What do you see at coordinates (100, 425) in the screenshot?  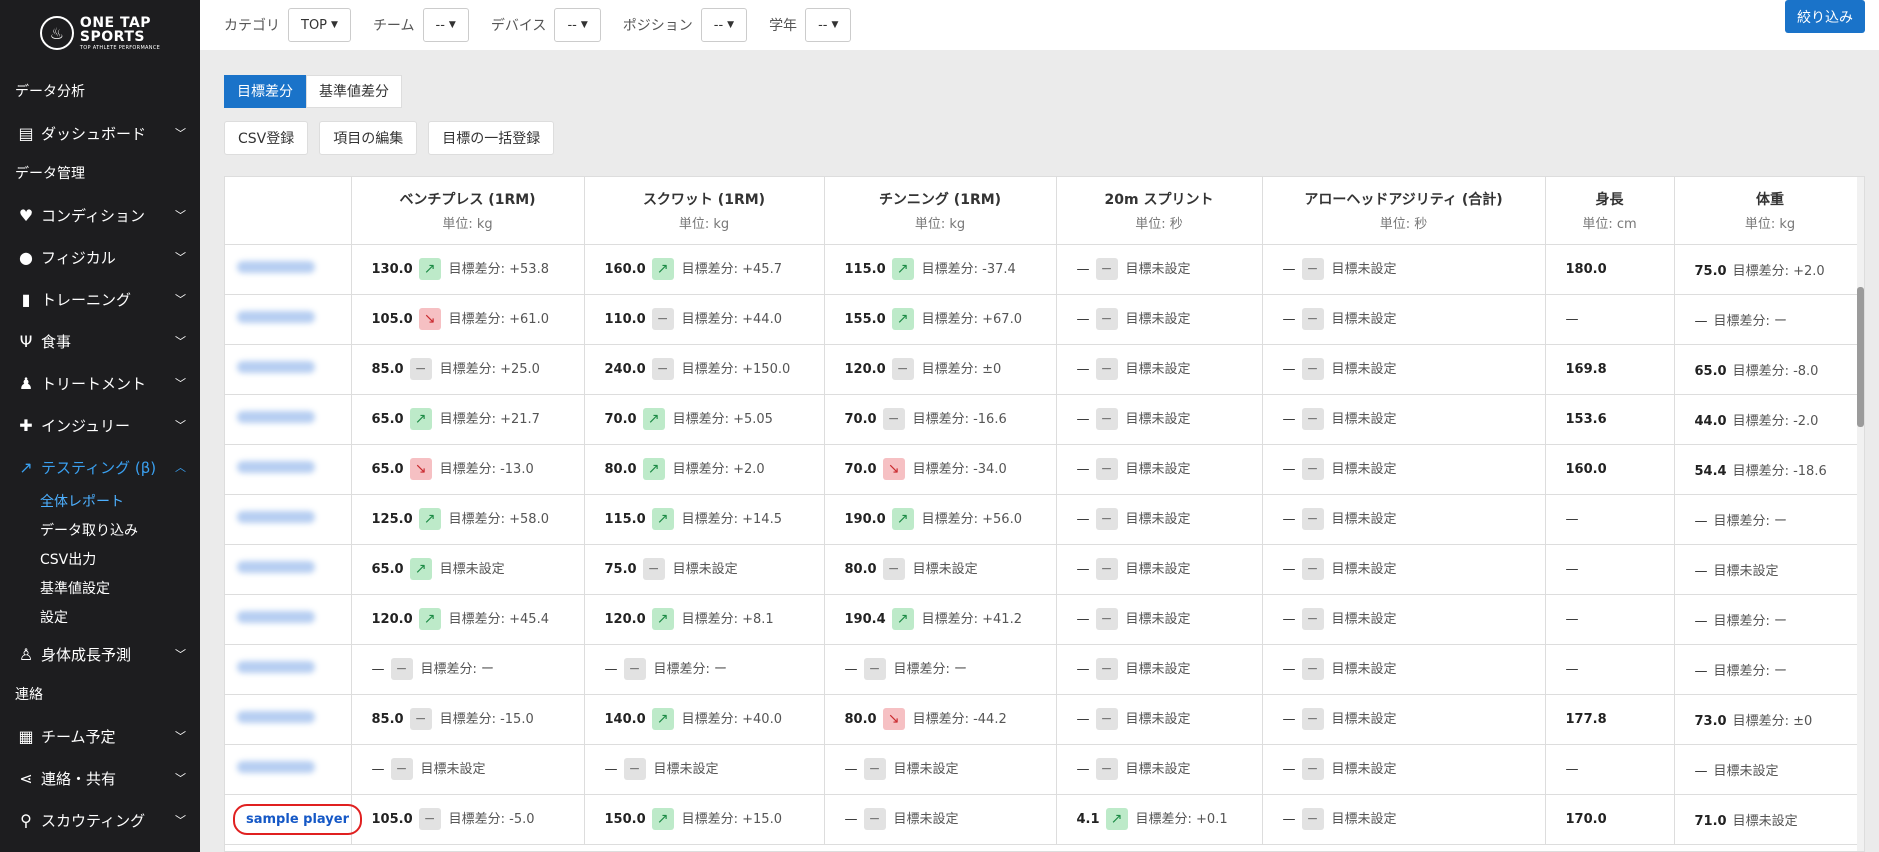 I see `sidebar-item-8: ✚ インジュリー ﹀` at bounding box center [100, 425].